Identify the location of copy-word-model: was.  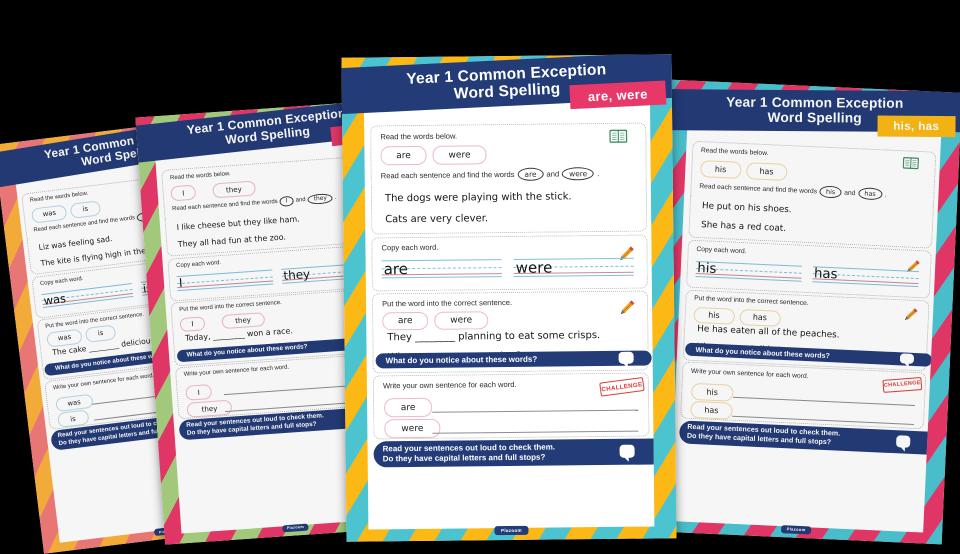
(55, 299).